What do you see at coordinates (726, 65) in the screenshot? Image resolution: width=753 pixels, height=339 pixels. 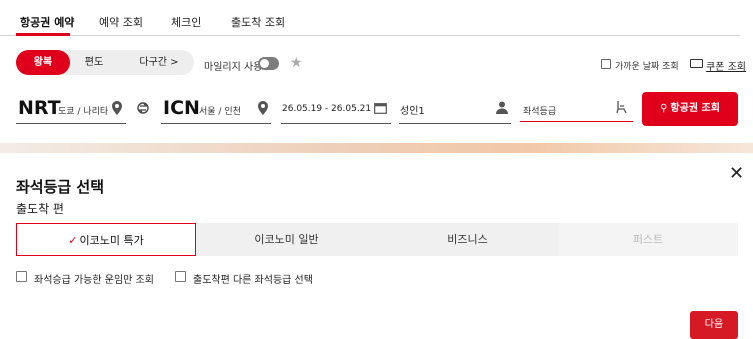 I see `coupon-link: 쿠폰 조회` at bounding box center [726, 65].